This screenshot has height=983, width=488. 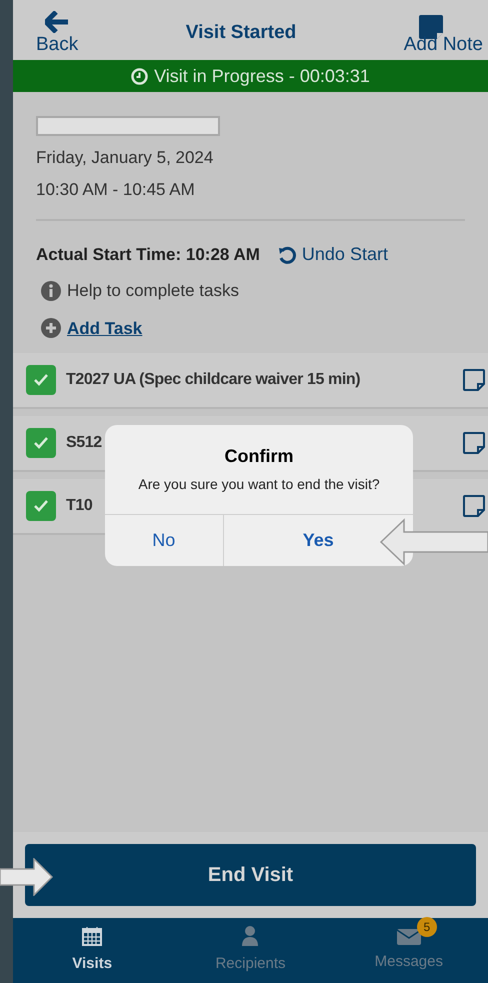 What do you see at coordinates (241, 32) in the screenshot?
I see `page-title: Visit Started` at bounding box center [241, 32].